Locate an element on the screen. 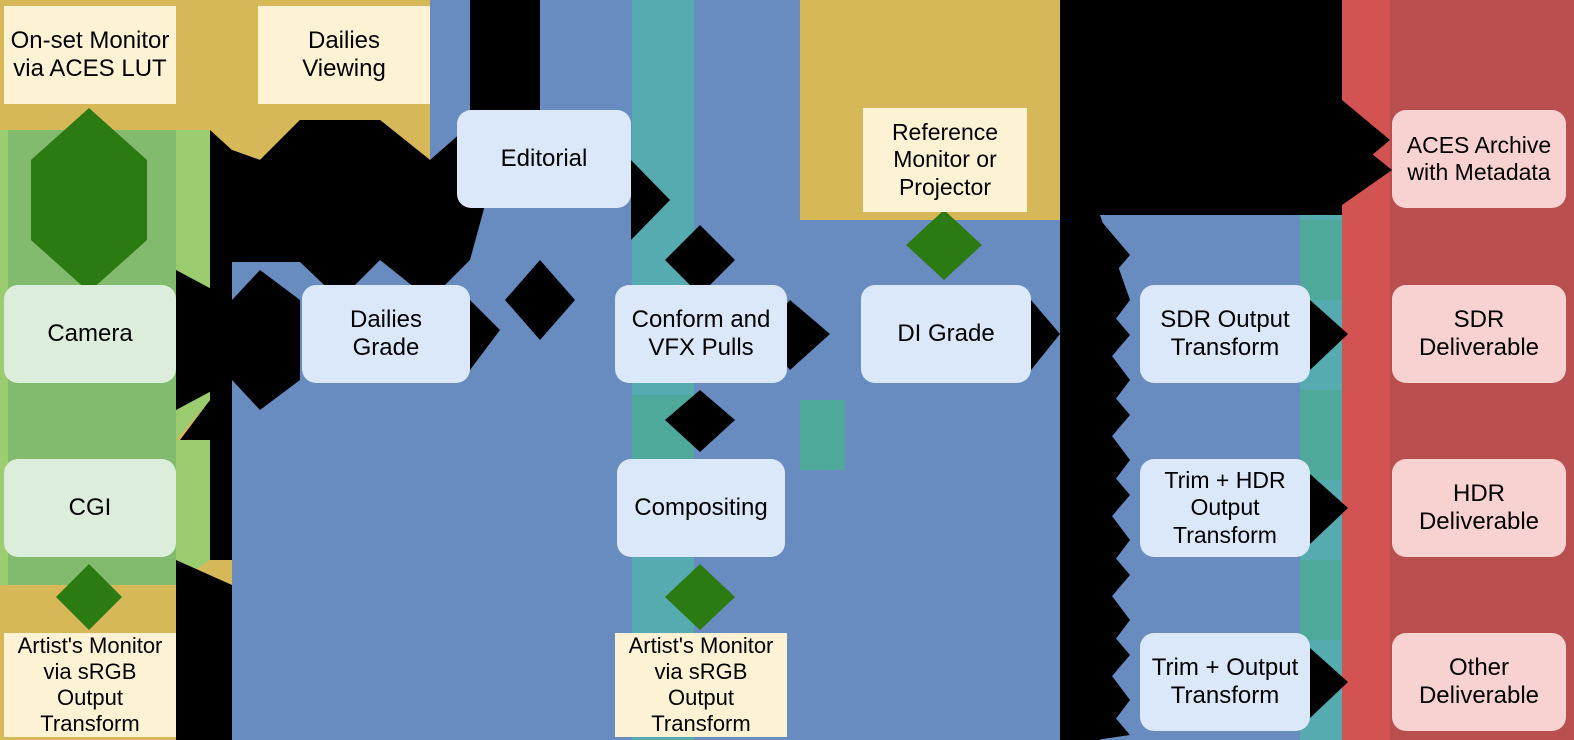 The height and width of the screenshot is (740, 1574). node-label: Camera is located at coordinates (90, 333).